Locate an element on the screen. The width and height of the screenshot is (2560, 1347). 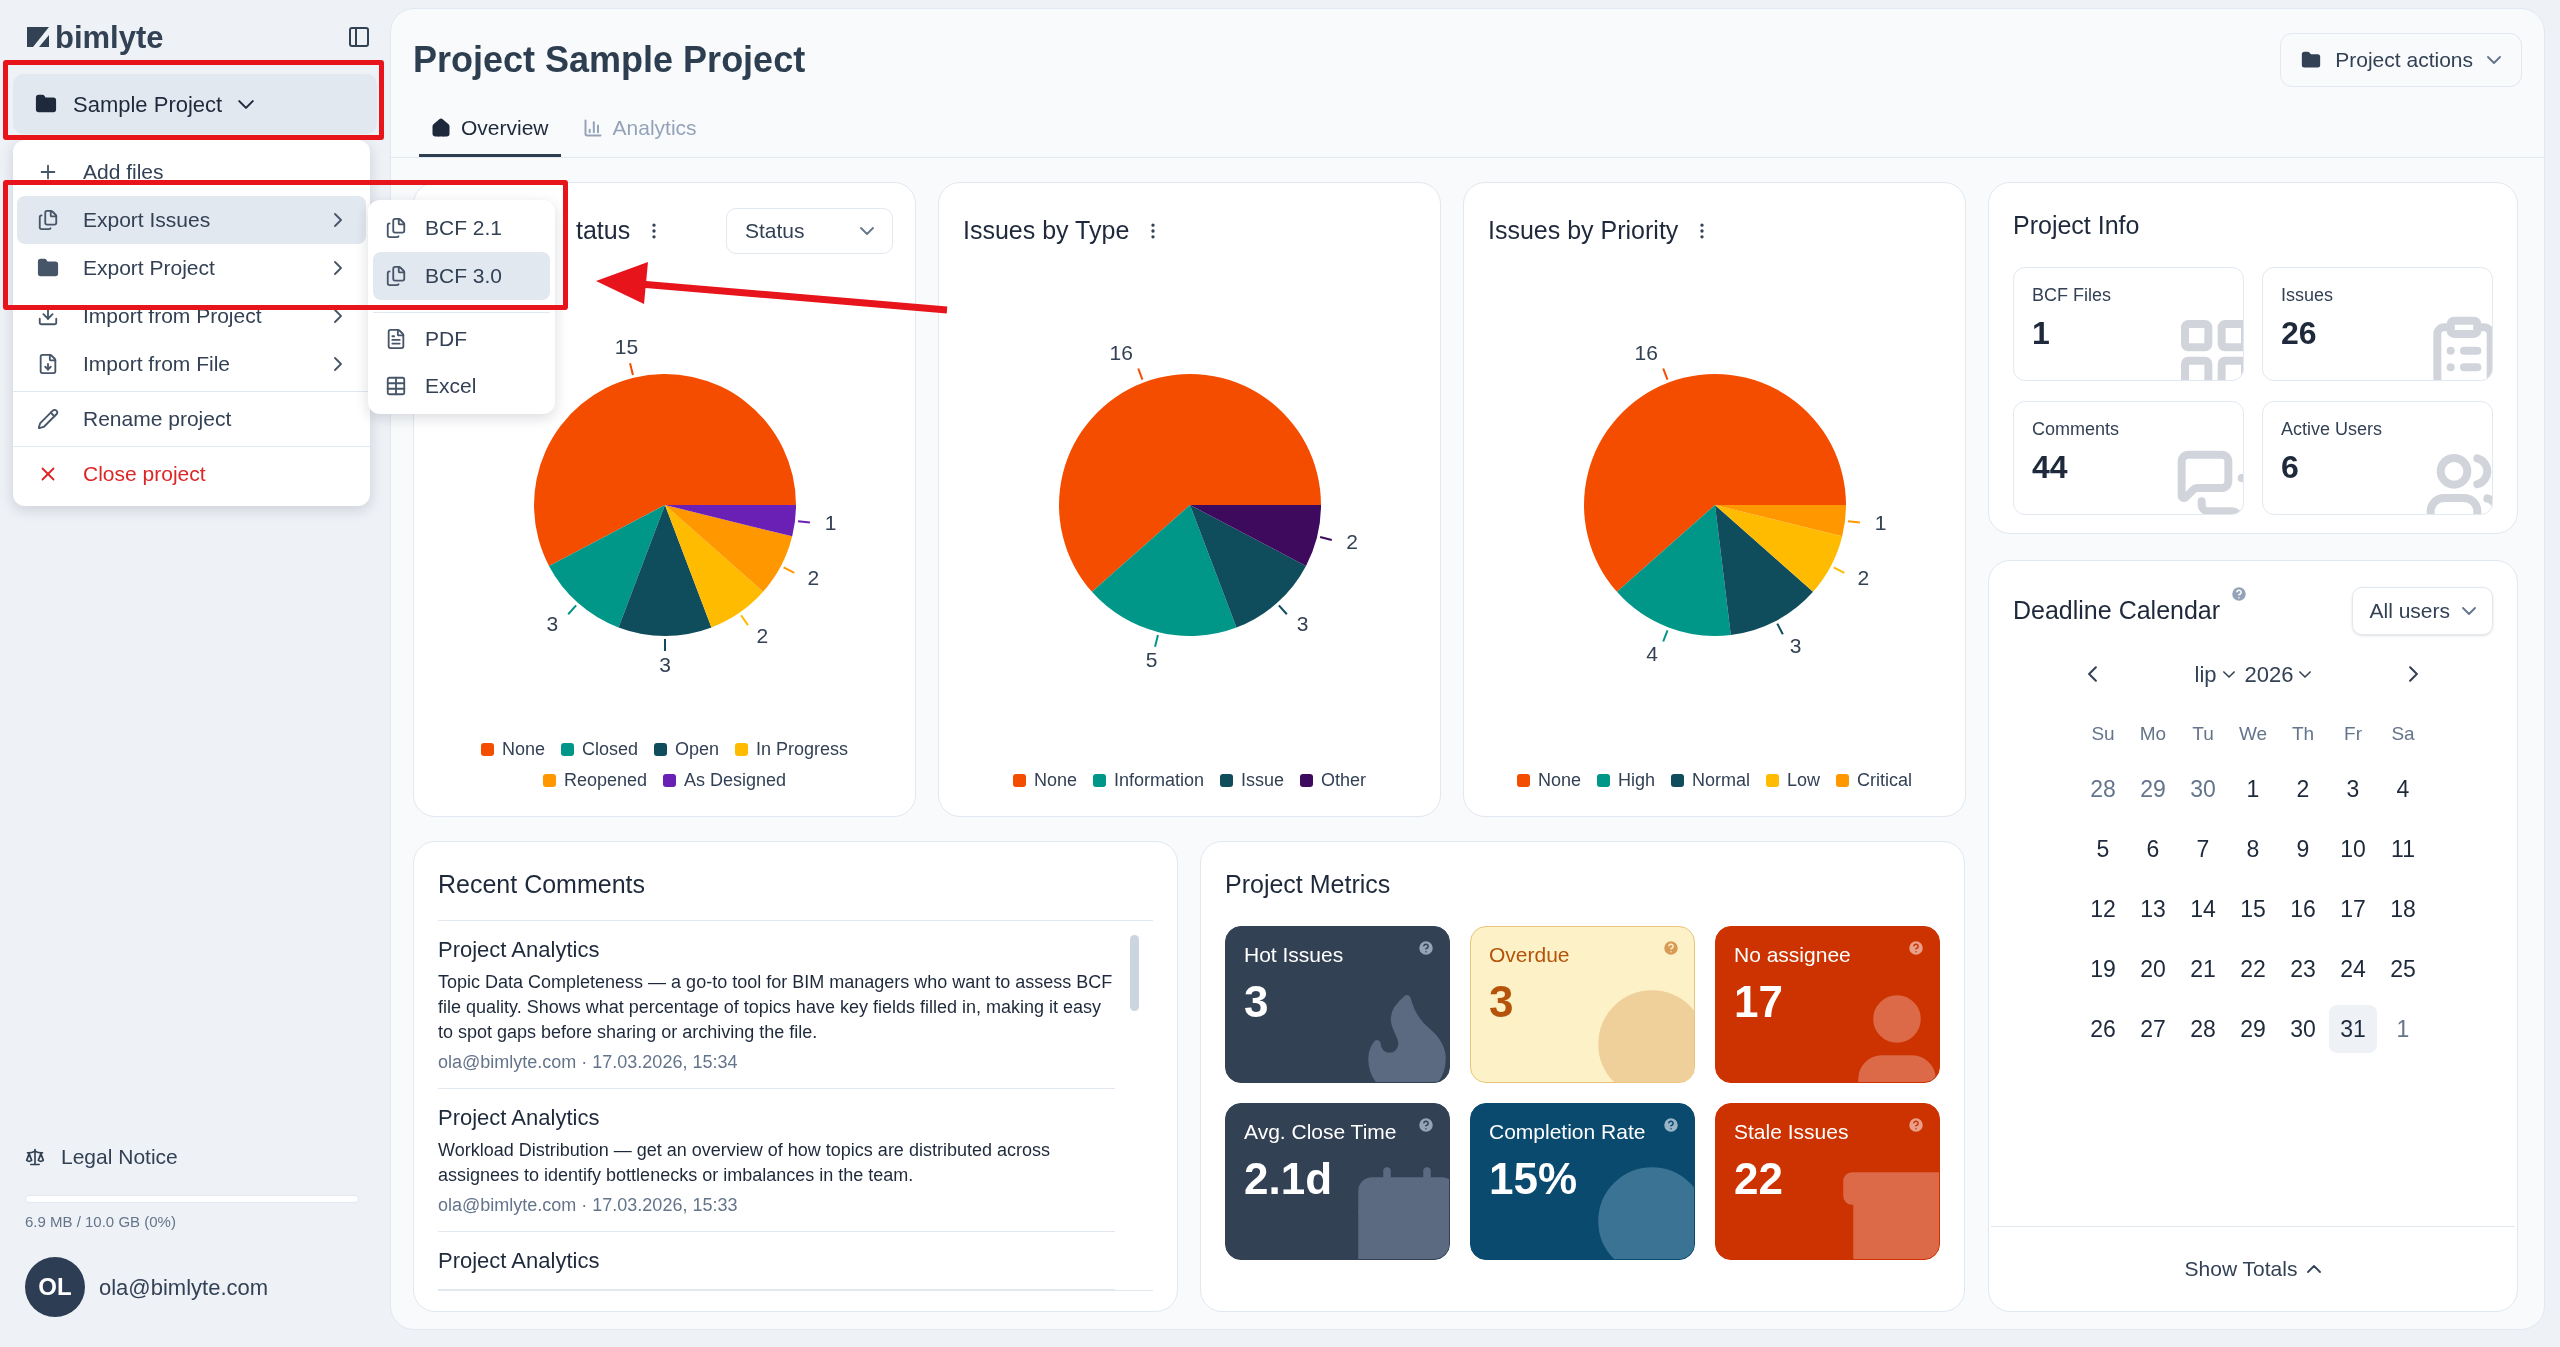
calendar-day: 2 is located at coordinates (2303, 789).